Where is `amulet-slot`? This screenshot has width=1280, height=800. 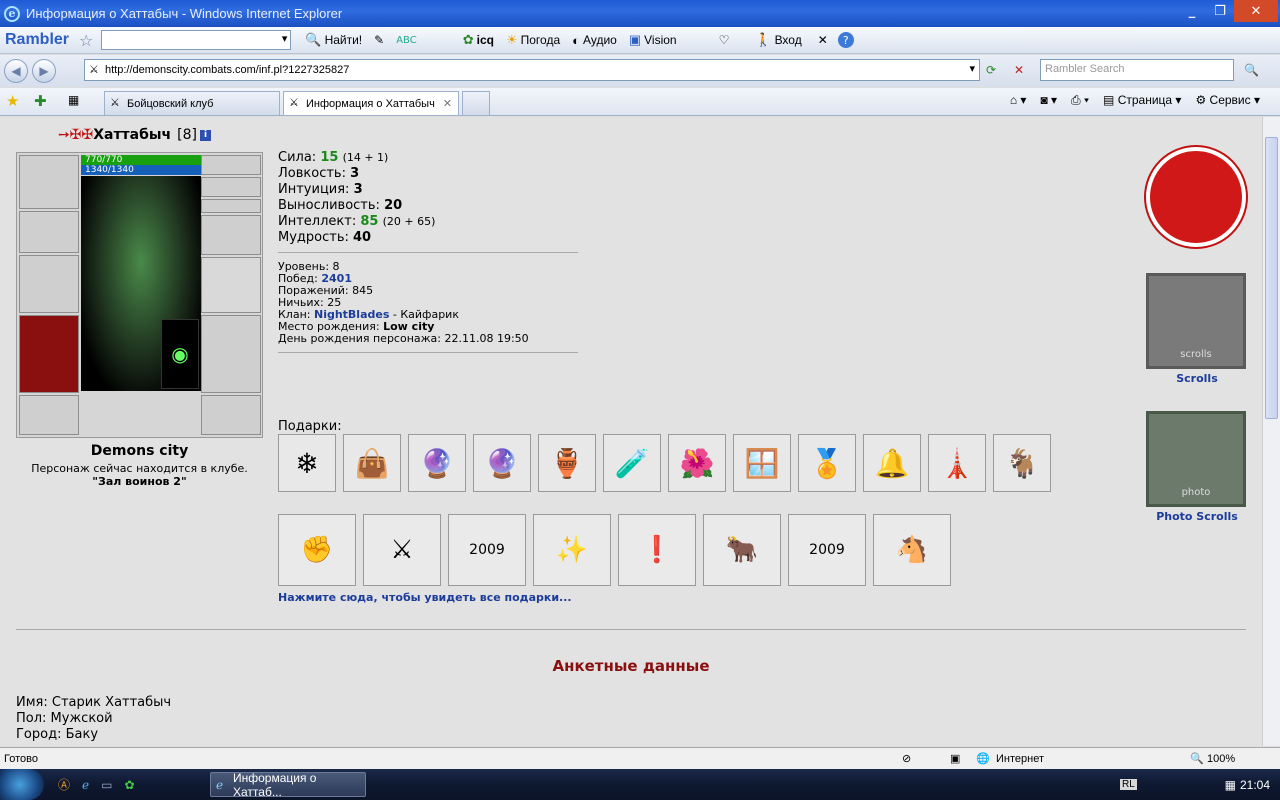 amulet-slot is located at coordinates (231, 187).